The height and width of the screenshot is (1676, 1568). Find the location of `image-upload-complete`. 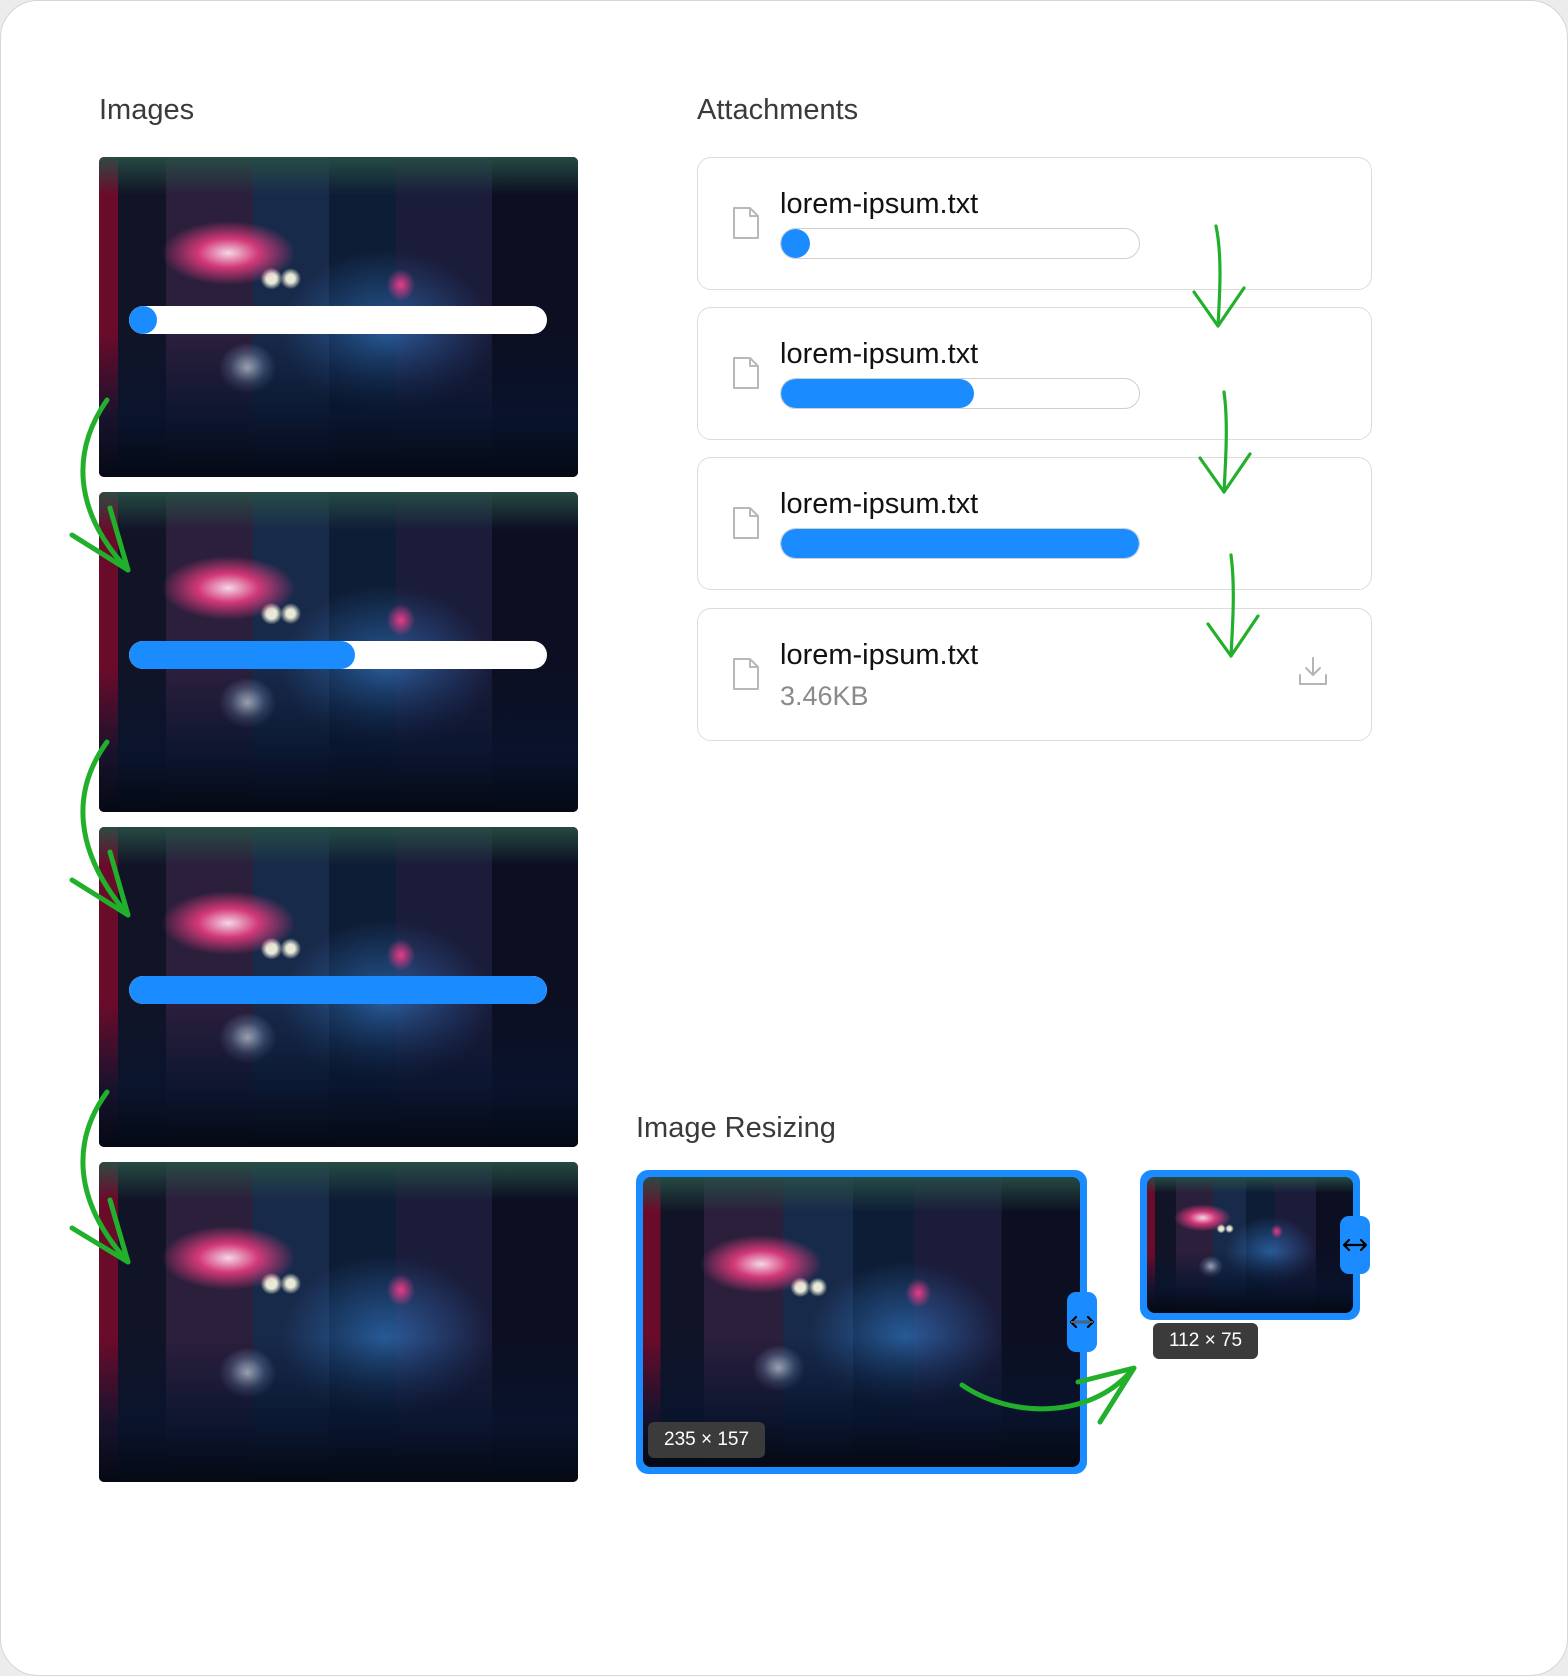

image-upload-complete is located at coordinates (338, 1322).